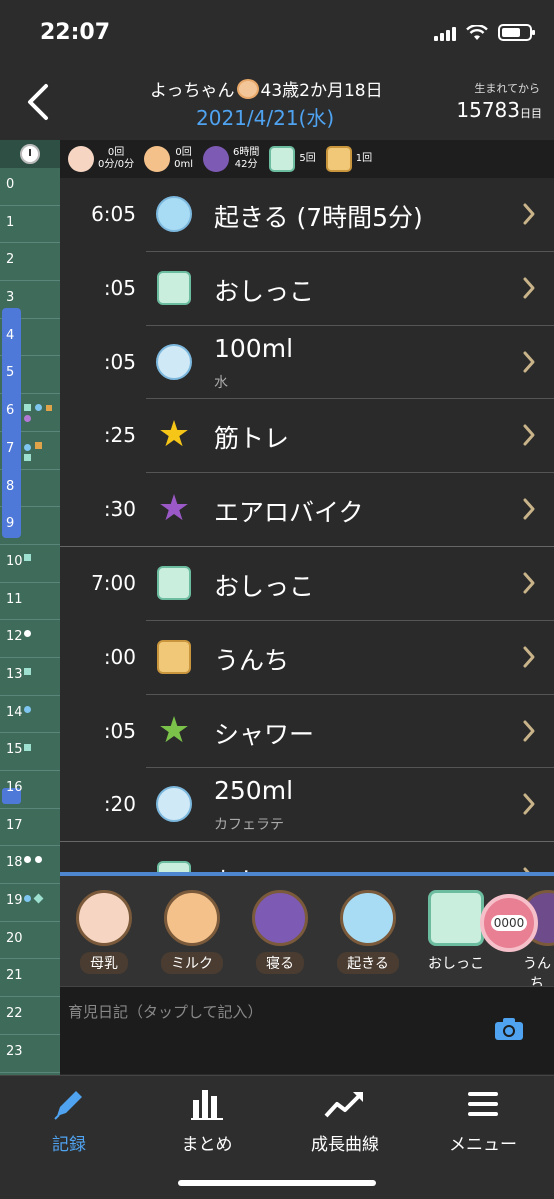  Describe the element at coordinates (30, 564) in the screenshot. I see `timeline-hour: 10` at that location.